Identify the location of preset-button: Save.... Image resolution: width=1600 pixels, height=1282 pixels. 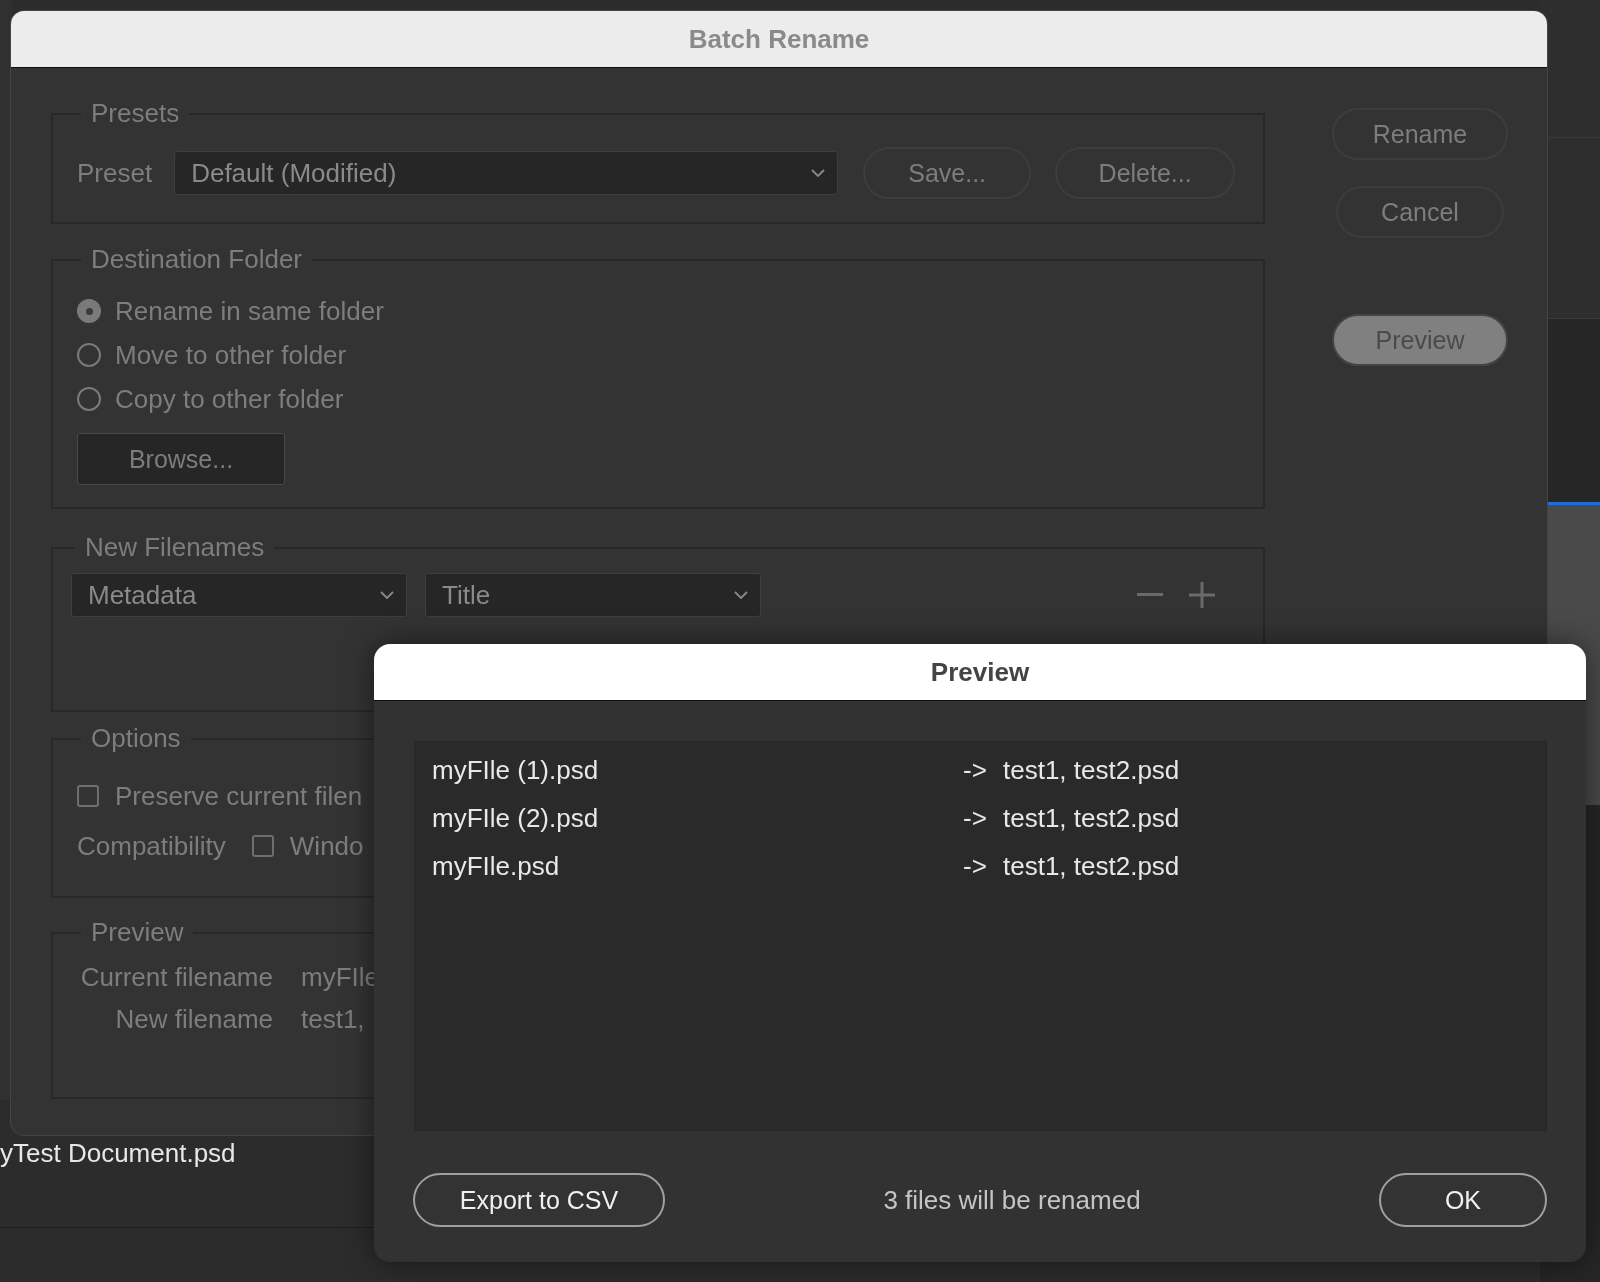
(947, 173).